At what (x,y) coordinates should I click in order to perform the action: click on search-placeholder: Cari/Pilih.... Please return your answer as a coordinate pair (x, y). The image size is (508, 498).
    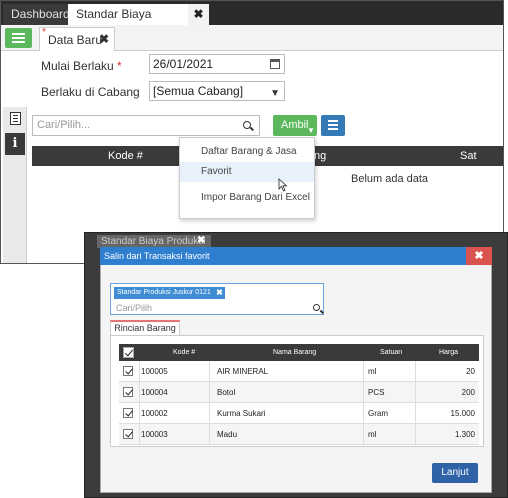
    Looking at the image, I should click on (64, 125).